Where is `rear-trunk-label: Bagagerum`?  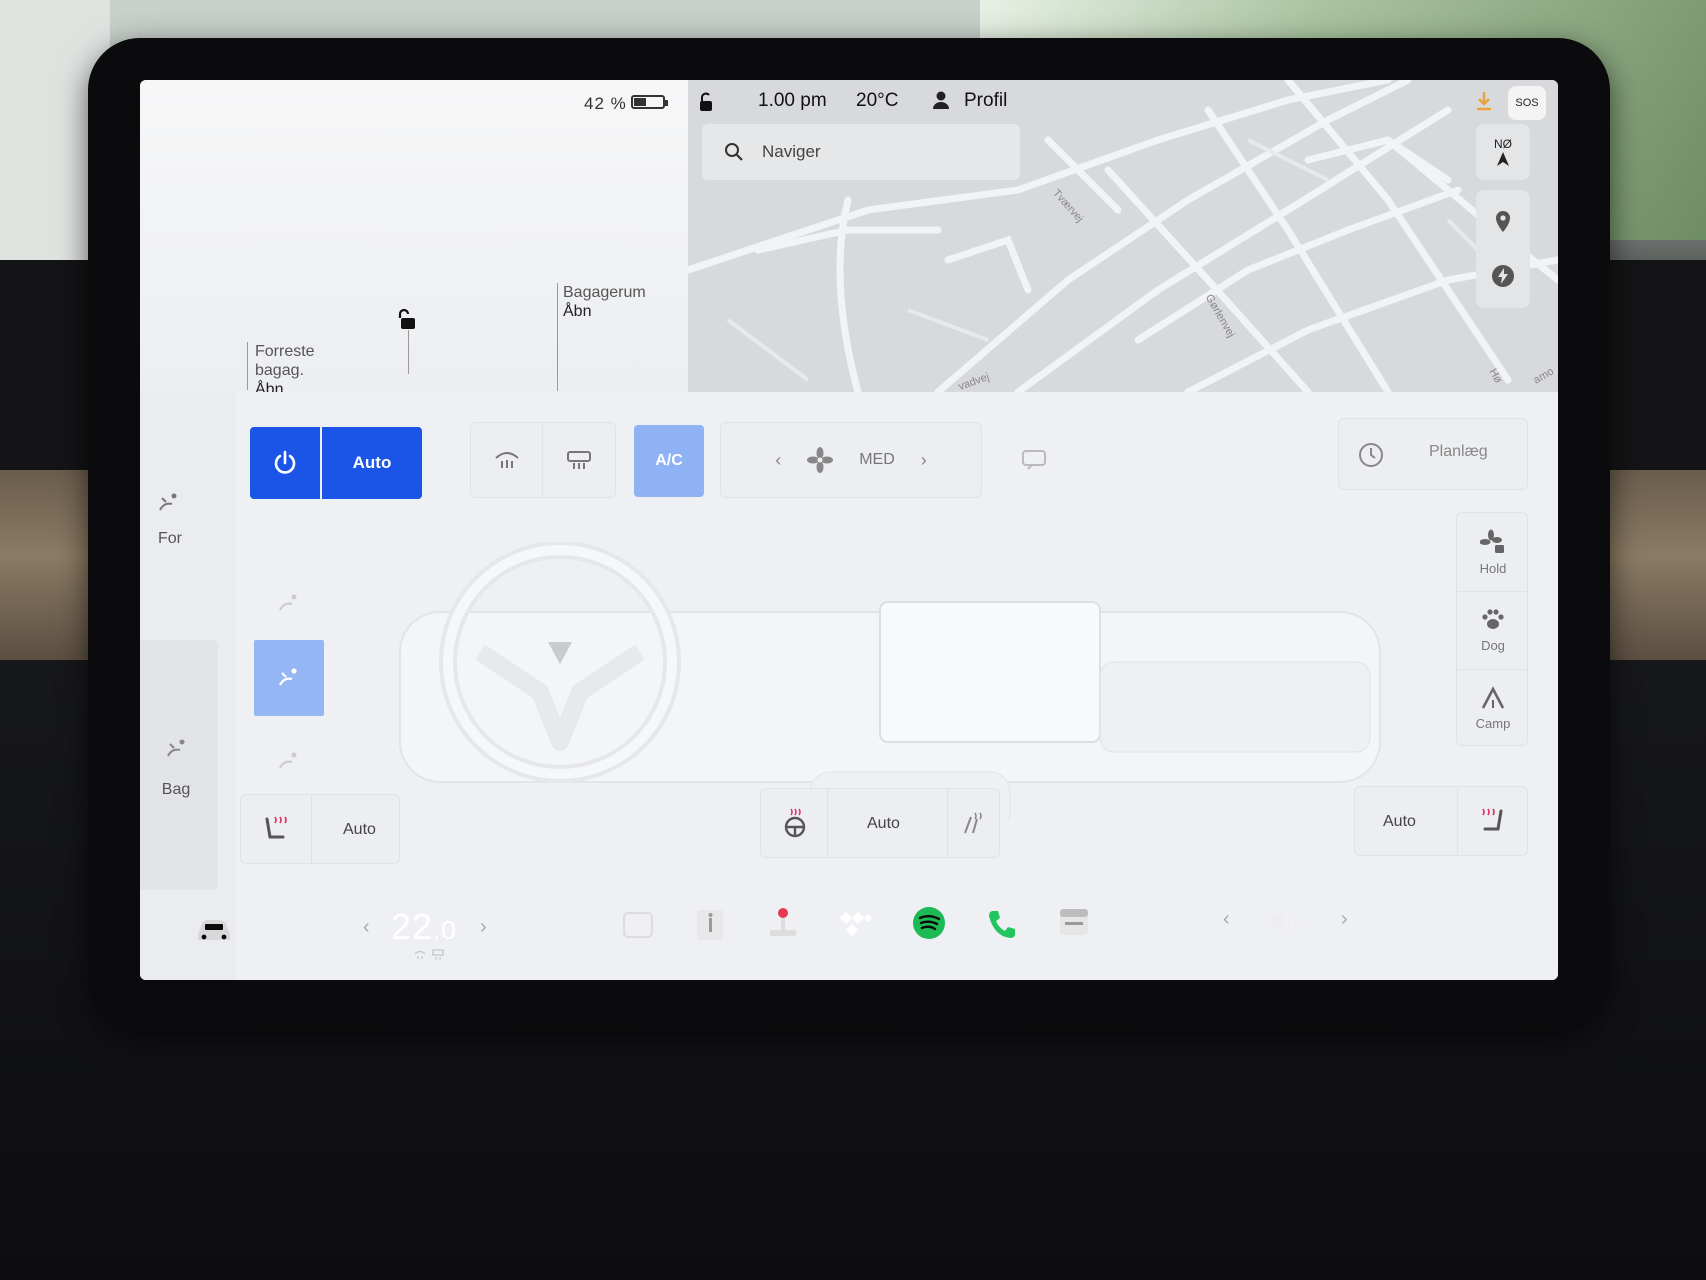
rear-trunk-label: Bagagerum is located at coordinates (604, 292).